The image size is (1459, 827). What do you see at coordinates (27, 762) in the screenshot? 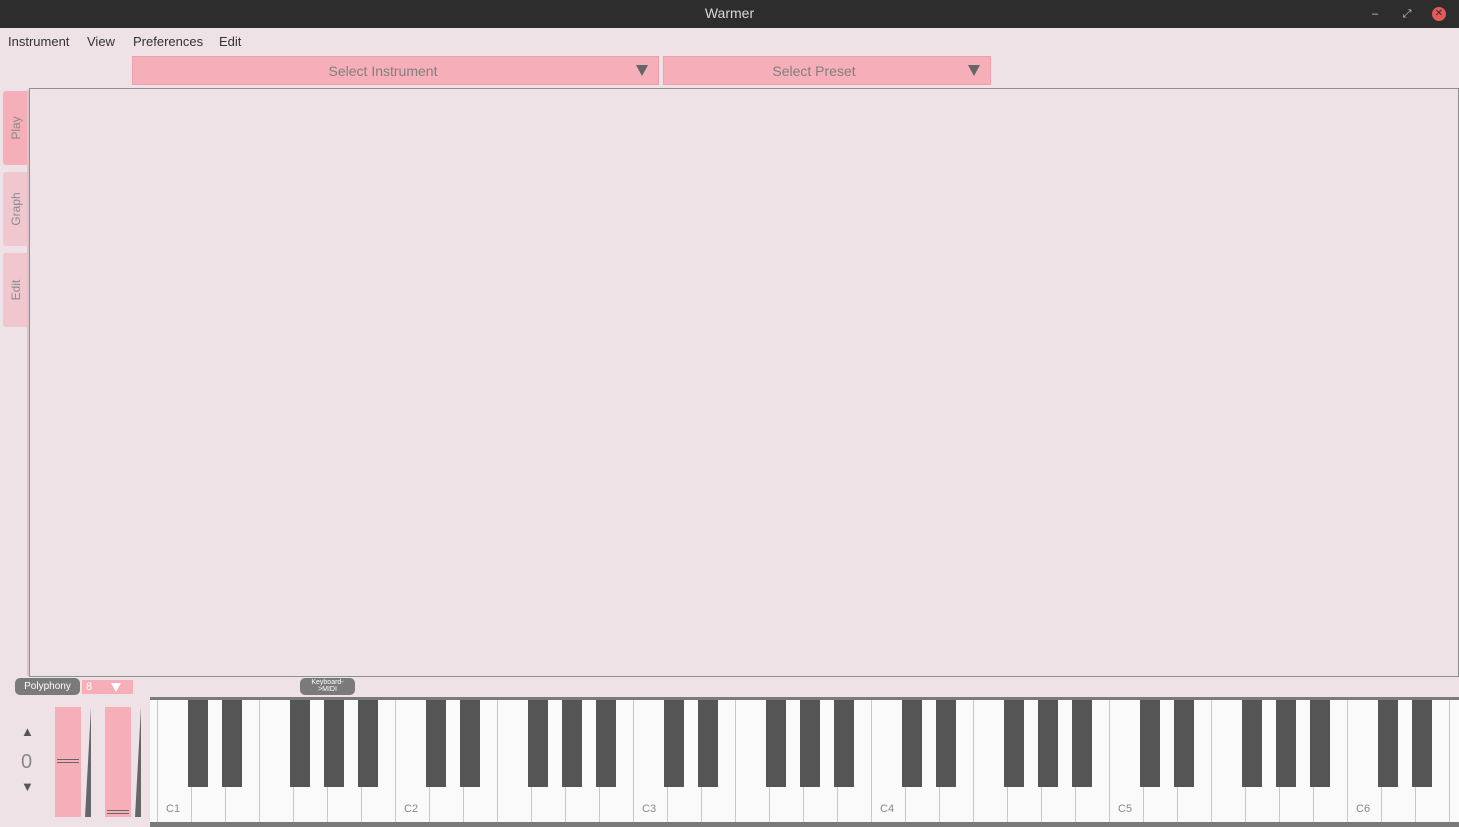
I see `octave-value: 0` at bounding box center [27, 762].